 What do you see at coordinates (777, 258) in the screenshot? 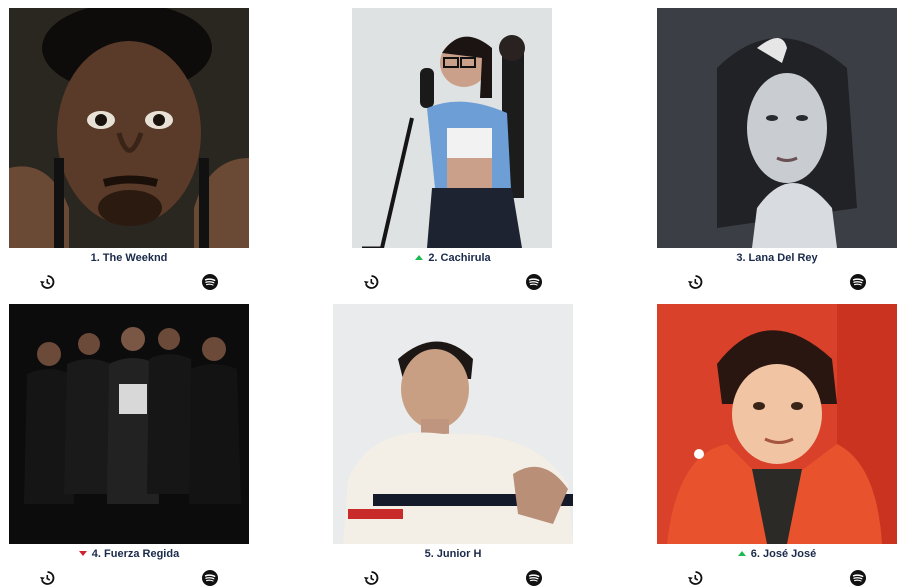
I see `artist-rank-label: 3. Lana Del Rey` at bounding box center [777, 258].